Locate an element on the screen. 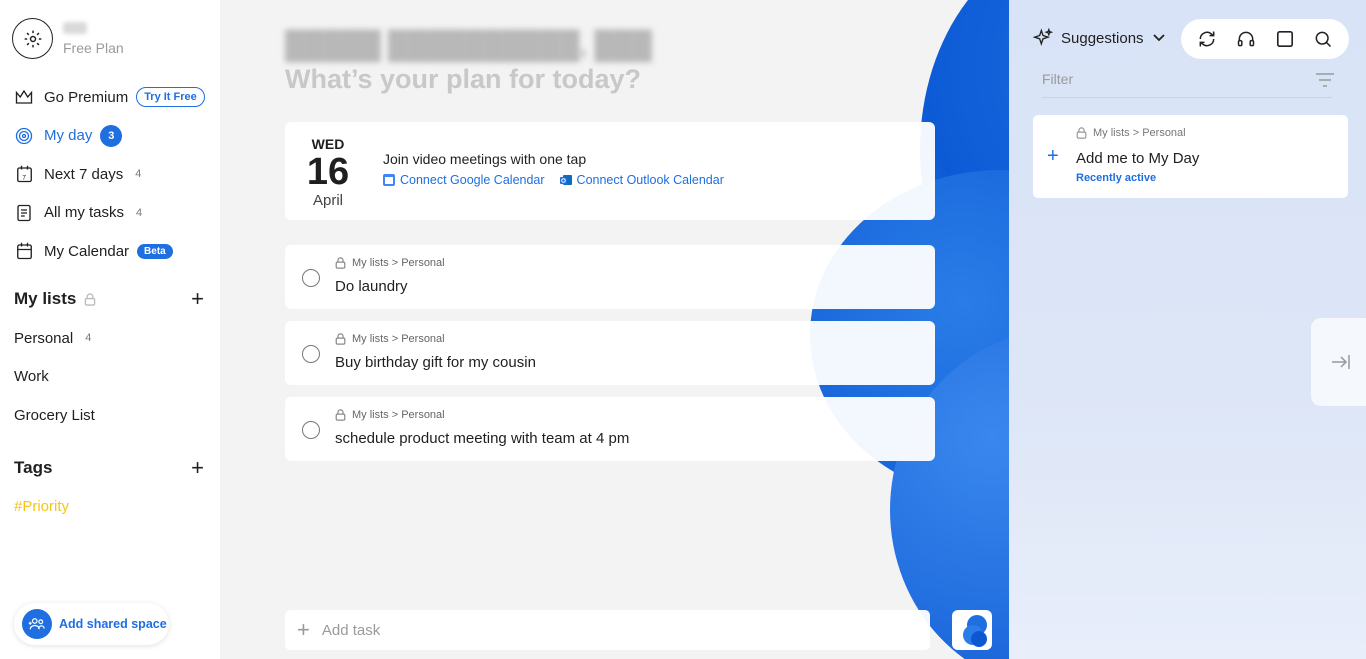 The height and width of the screenshot is (659, 1366). tag-priority: #Priority is located at coordinates (41, 506).